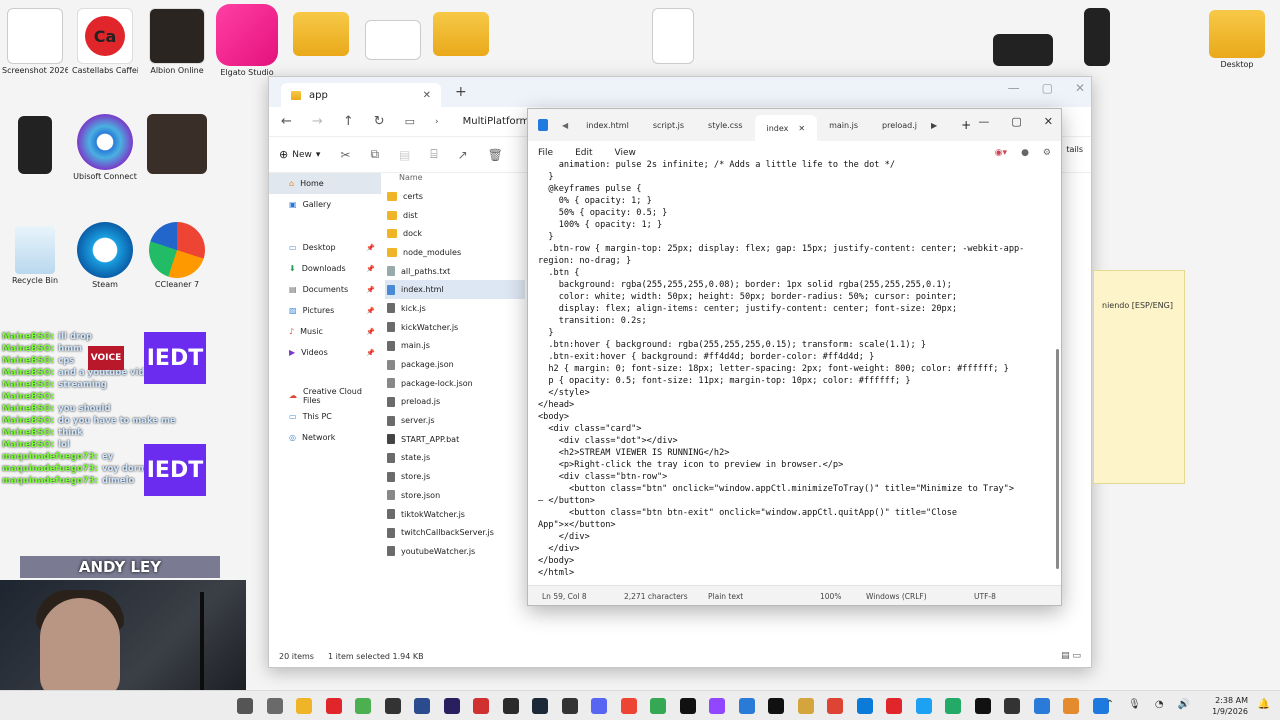 Image resolution: width=1280 pixels, height=720 pixels. I want to click on explorer-tab: app ✕, so click(361, 95).